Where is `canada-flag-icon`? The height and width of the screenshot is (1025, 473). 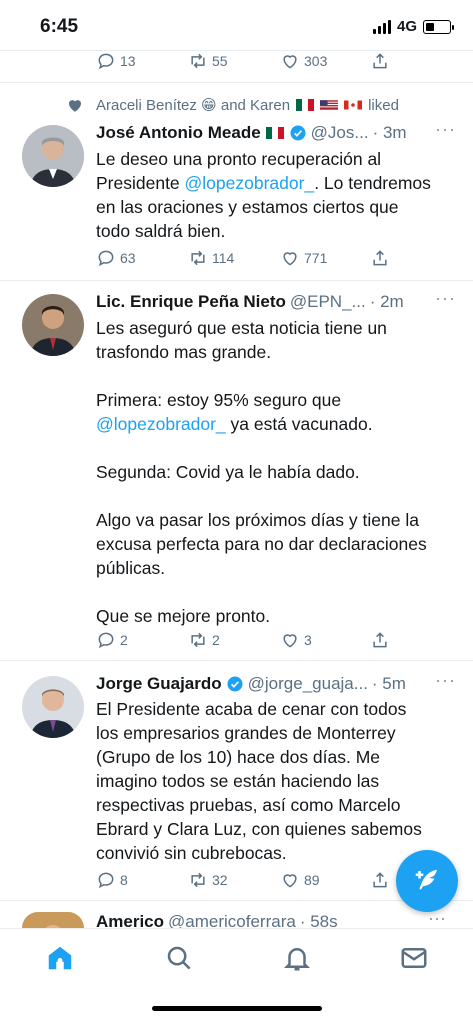
canada-flag-icon is located at coordinates (353, 105).